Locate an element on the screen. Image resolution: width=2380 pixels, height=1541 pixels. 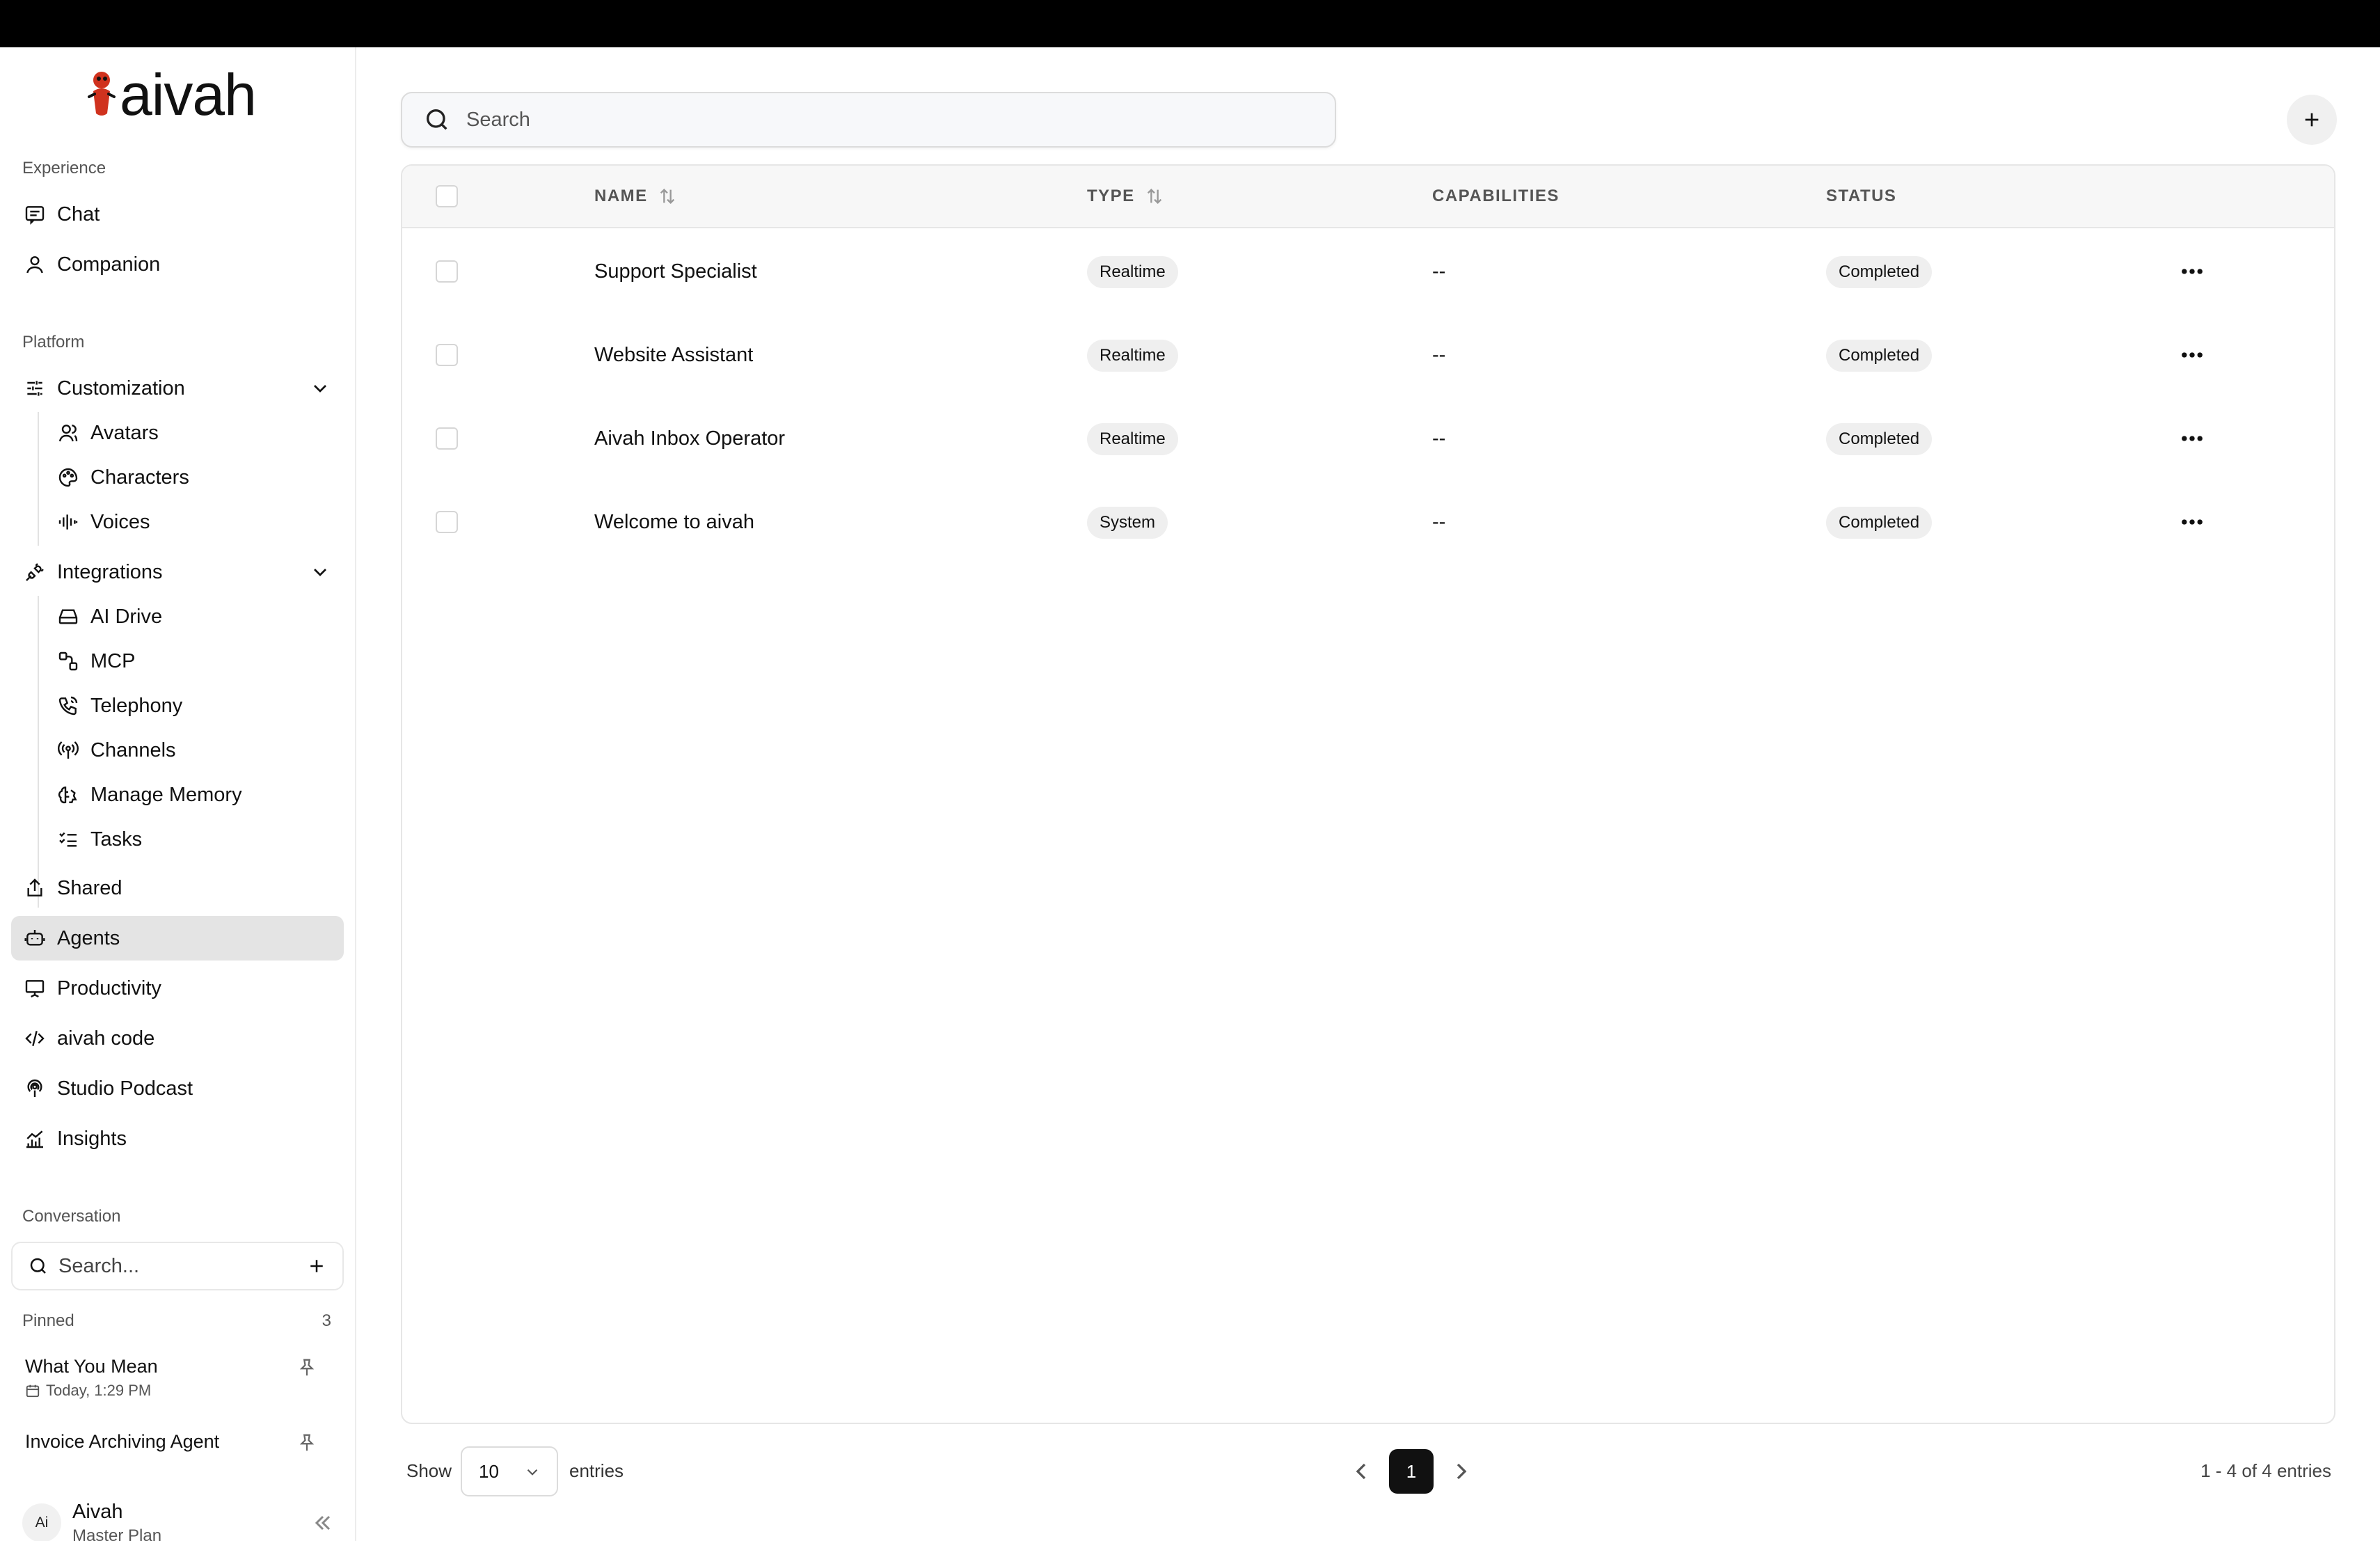
agent-name: Welcome to aivah is located at coordinates (674, 522).